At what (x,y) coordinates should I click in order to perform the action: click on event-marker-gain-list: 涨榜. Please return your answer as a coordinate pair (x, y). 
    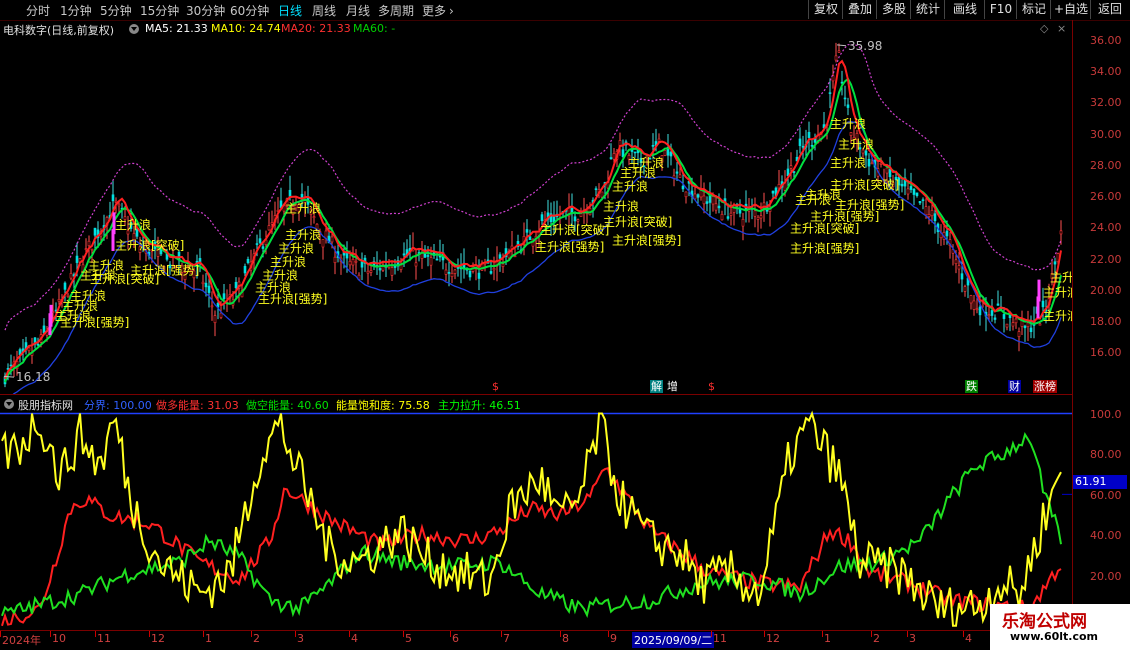
    Looking at the image, I should click on (1045, 386).